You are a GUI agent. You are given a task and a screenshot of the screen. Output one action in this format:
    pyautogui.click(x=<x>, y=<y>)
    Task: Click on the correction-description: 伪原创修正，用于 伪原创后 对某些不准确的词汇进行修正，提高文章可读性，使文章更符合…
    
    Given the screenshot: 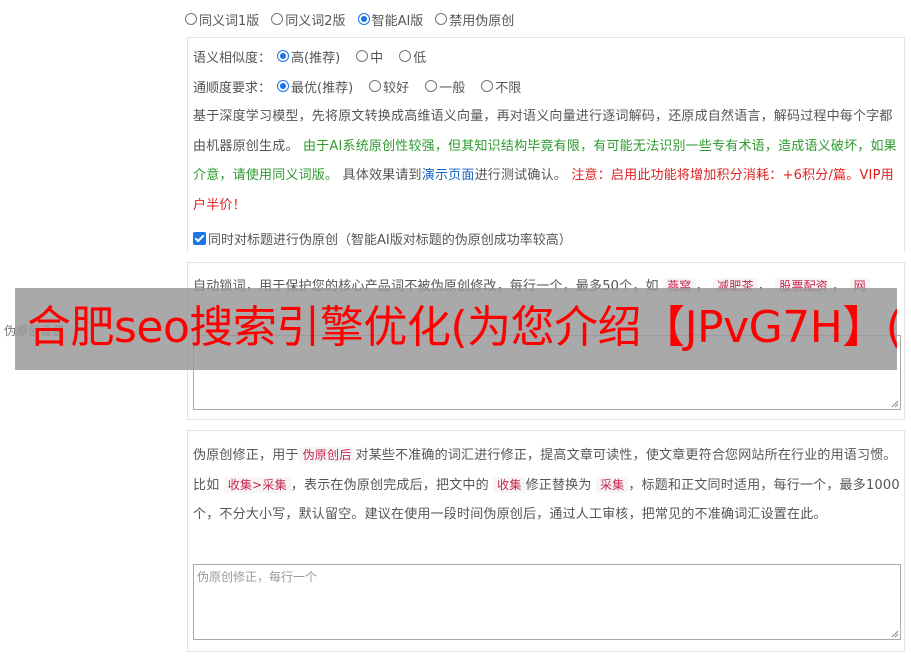 What is the action you would take?
    pyautogui.click(x=546, y=484)
    